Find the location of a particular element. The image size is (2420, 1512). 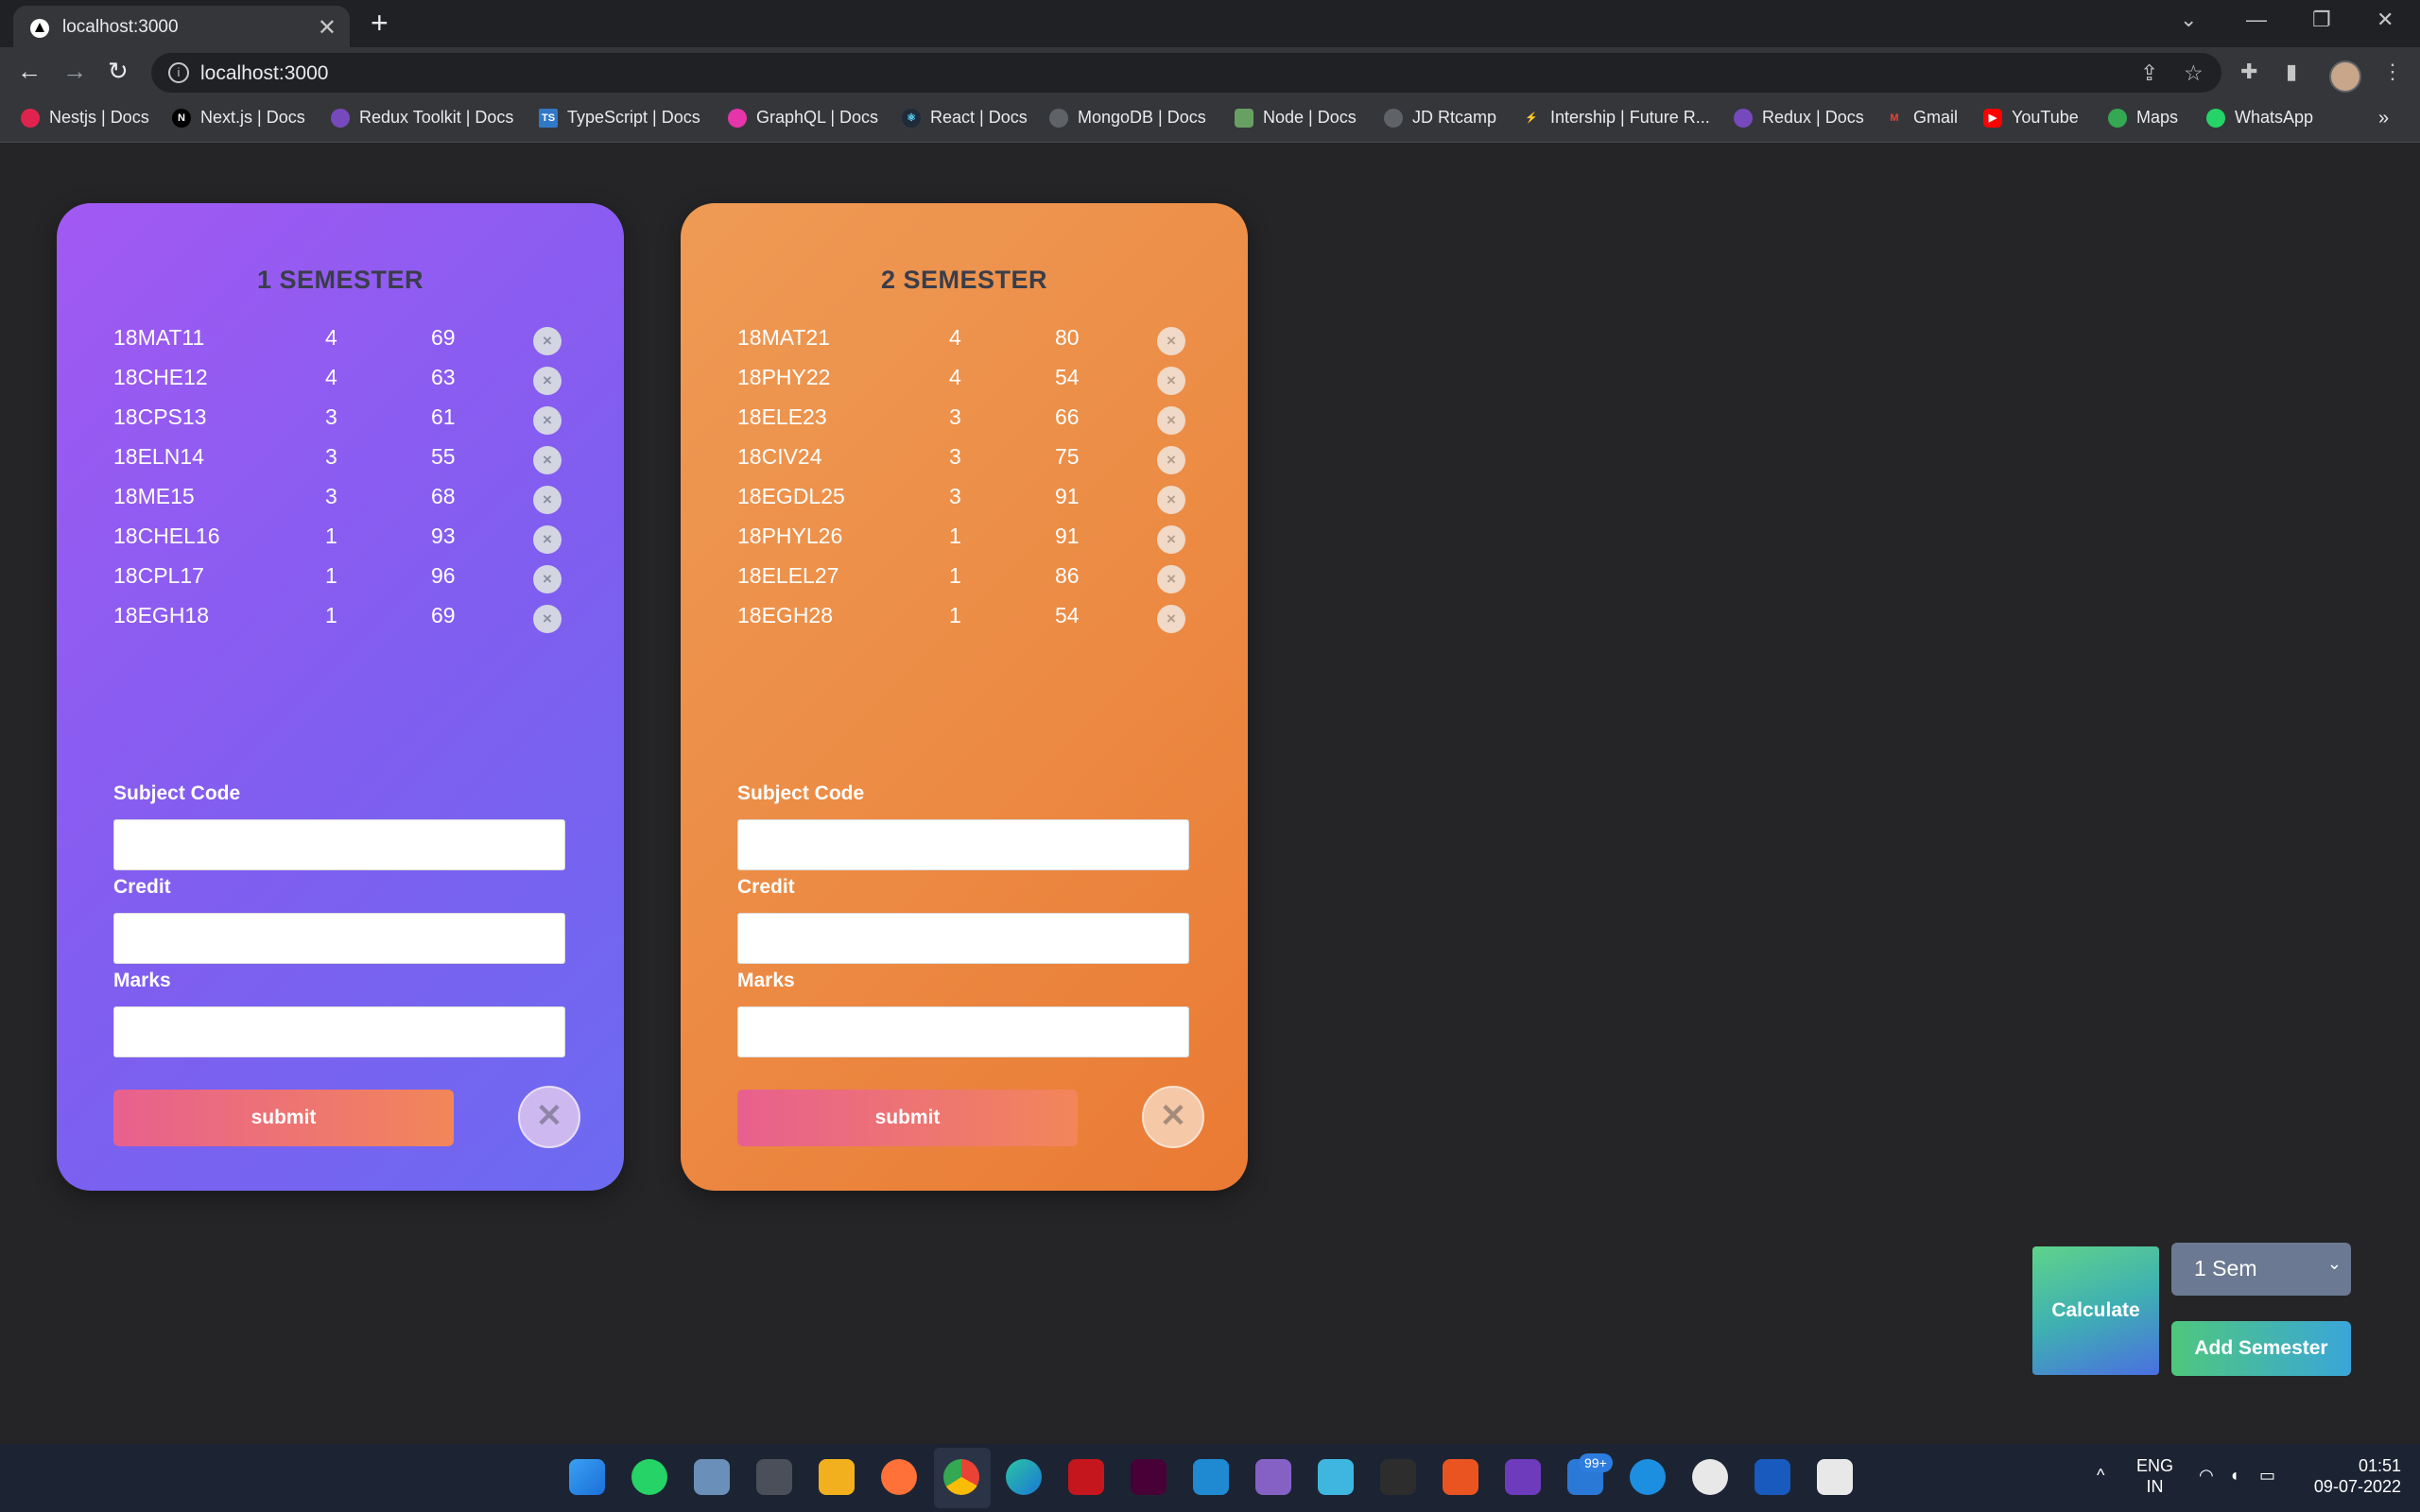

file-explorer-icon is located at coordinates (837, 1477).